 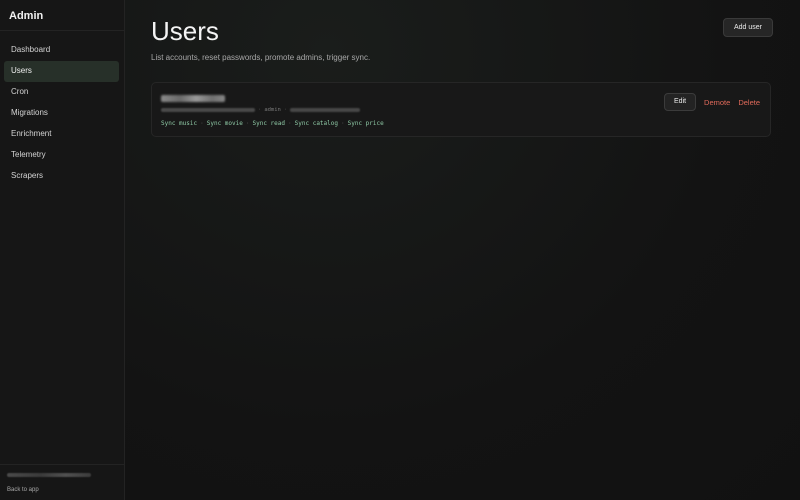 I want to click on sidebar-item-migrations: Migrations, so click(x=61, y=113).